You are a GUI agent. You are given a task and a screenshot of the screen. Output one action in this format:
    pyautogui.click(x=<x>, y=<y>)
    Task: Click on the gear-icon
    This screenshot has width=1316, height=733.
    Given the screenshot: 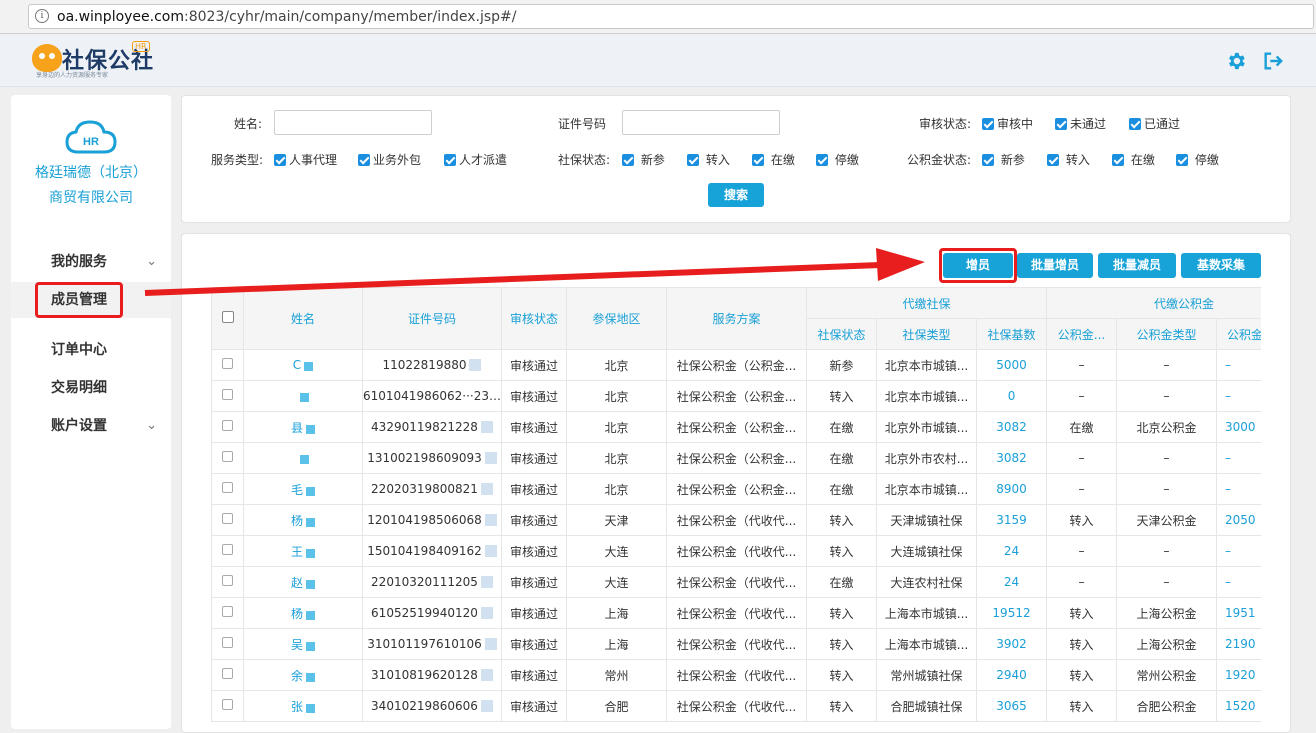 What is the action you would take?
    pyautogui.click(x=1236, y=61)
    